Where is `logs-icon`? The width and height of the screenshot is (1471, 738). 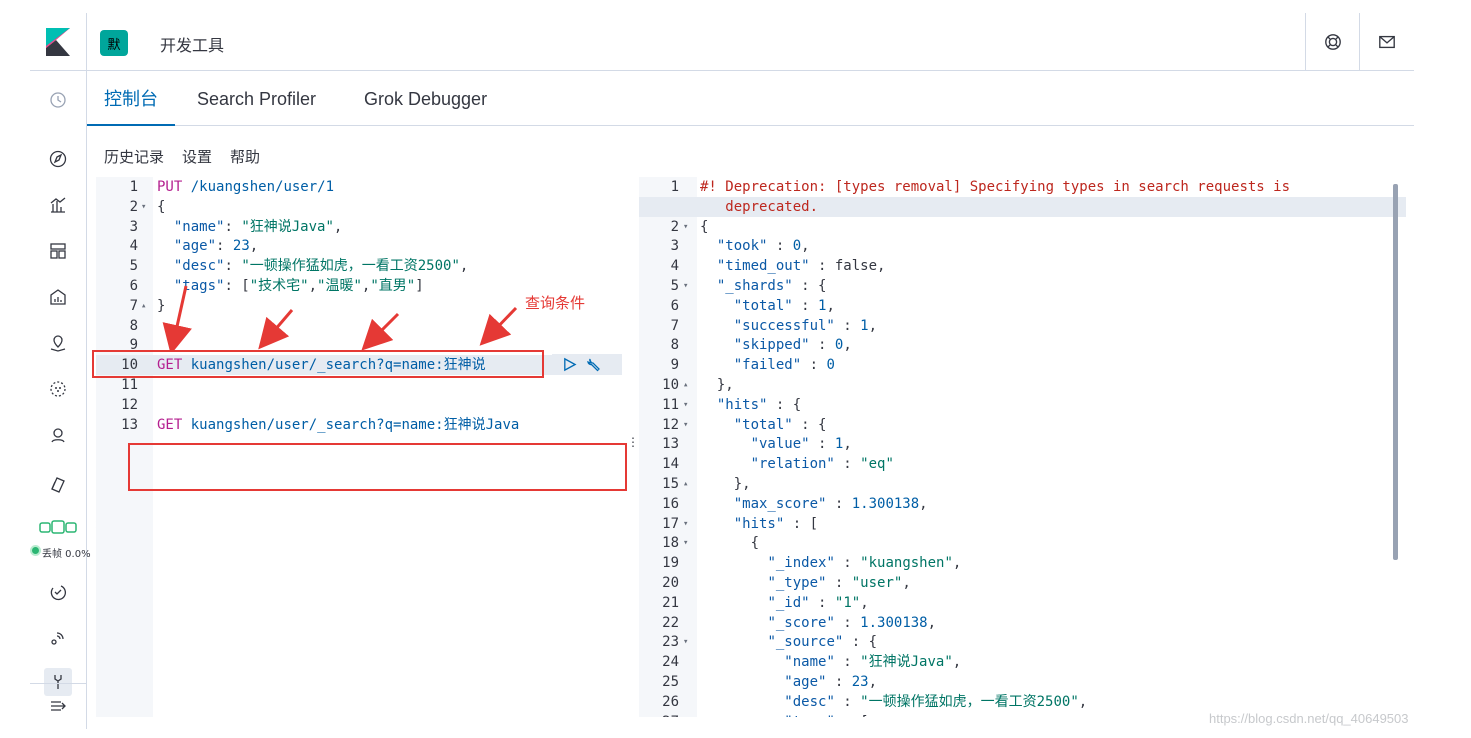
logs-icon is located at coordinates (58, 483).